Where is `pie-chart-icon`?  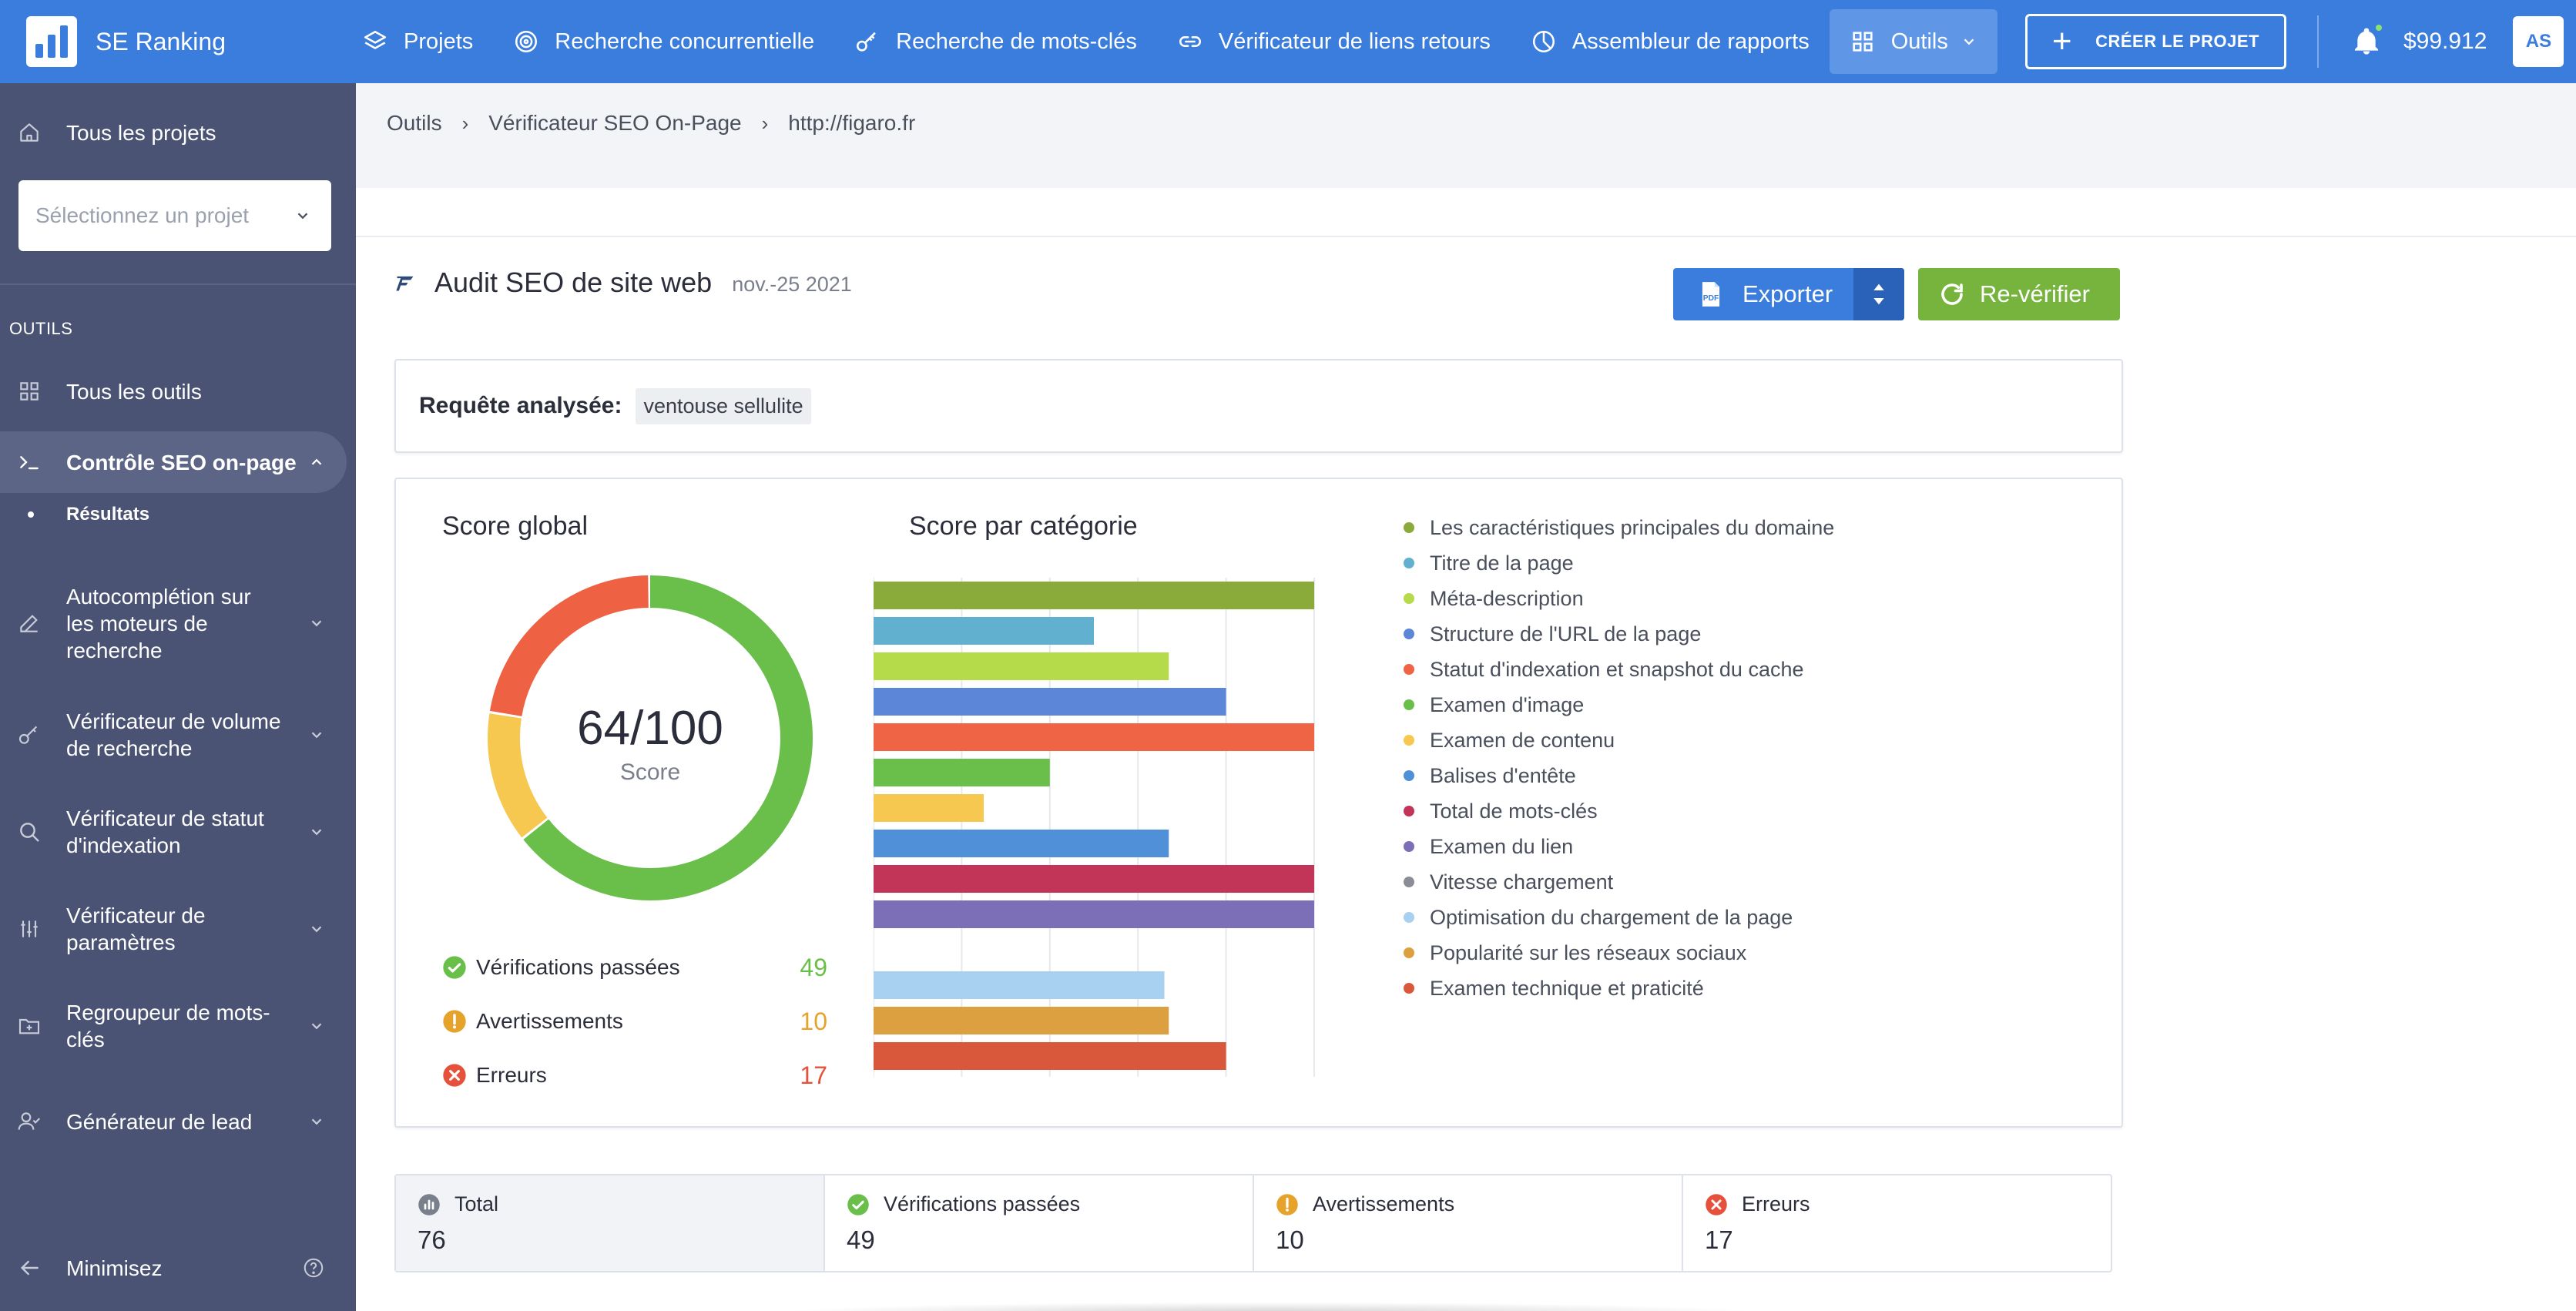 pie-chart-icon is located at coordinates (1543, 42).